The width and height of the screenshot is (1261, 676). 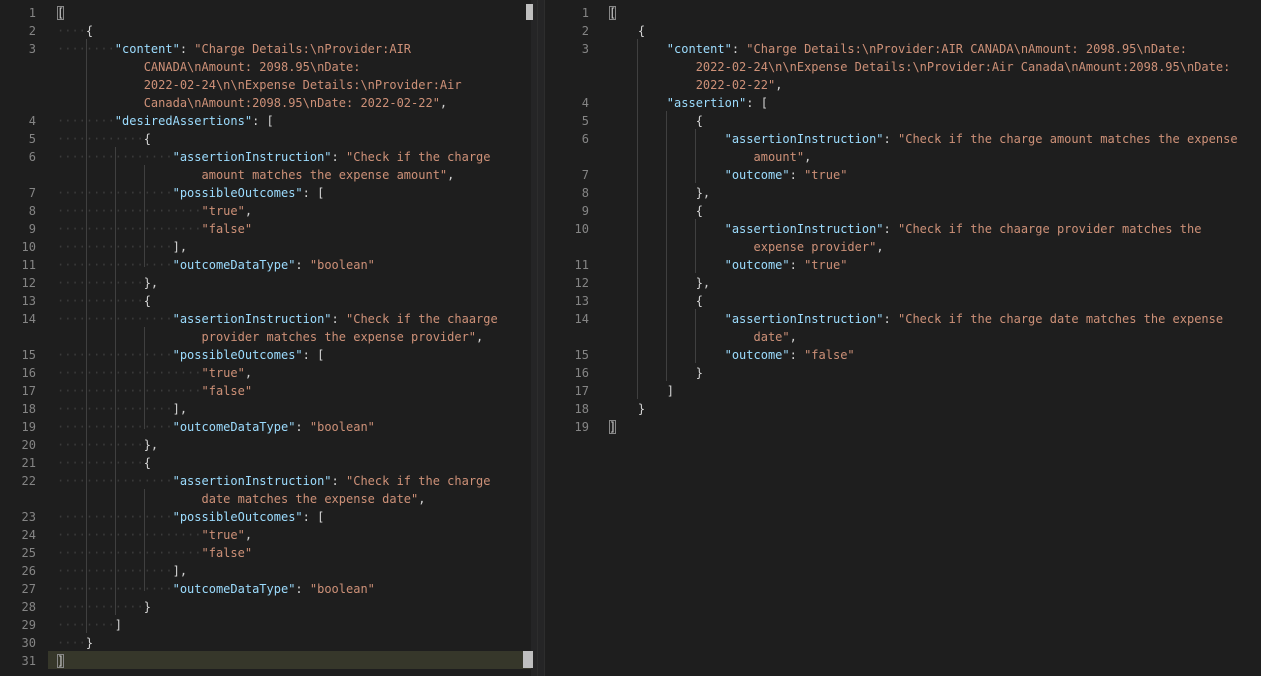 What do you see at coordinates (757, 265) in the screenshot?
I see `json-key: "outcome"` at bounding box center [757, 265].